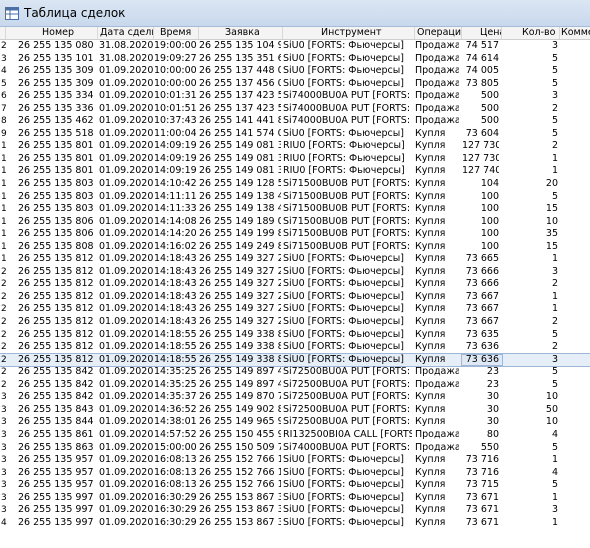 This screenshot has height=548, width=590. I want to click on trade-date-cell: 31.08.2020, so click(126, 58).